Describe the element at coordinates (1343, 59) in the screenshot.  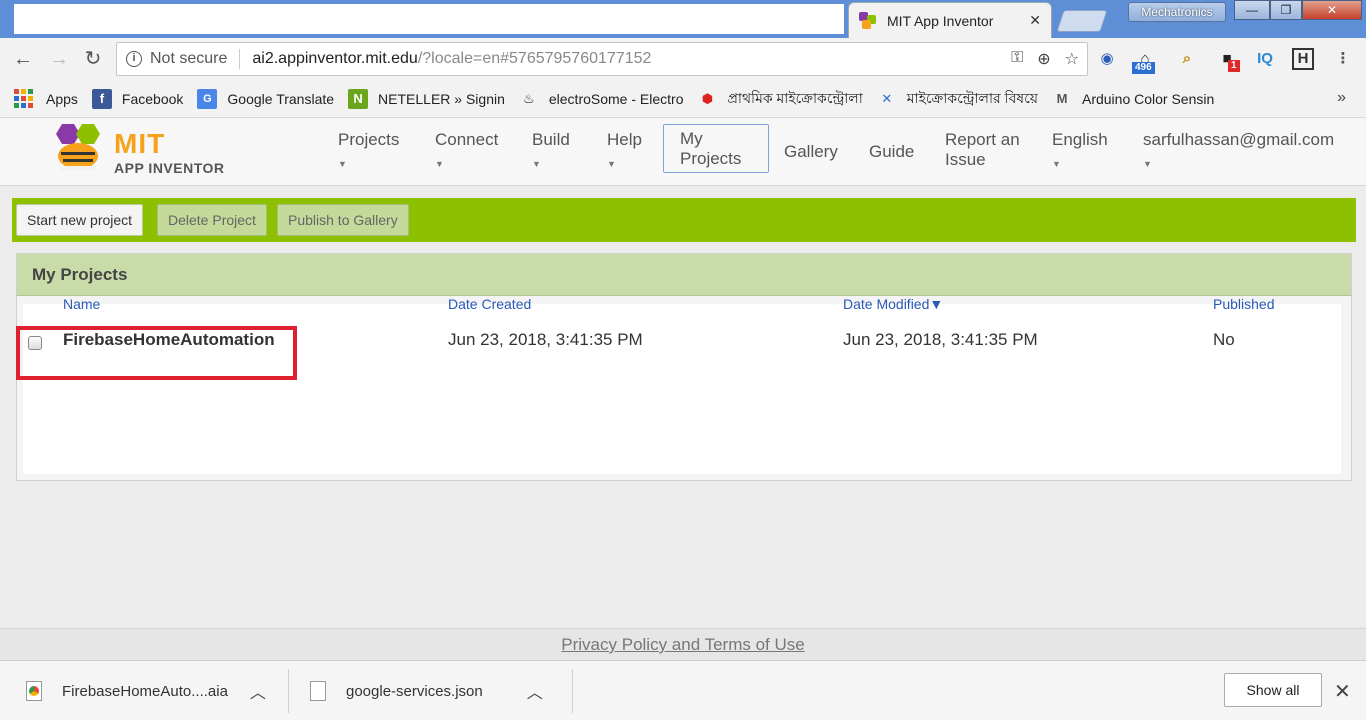
I see `chrome-menu-icon: ⋮` at that location.